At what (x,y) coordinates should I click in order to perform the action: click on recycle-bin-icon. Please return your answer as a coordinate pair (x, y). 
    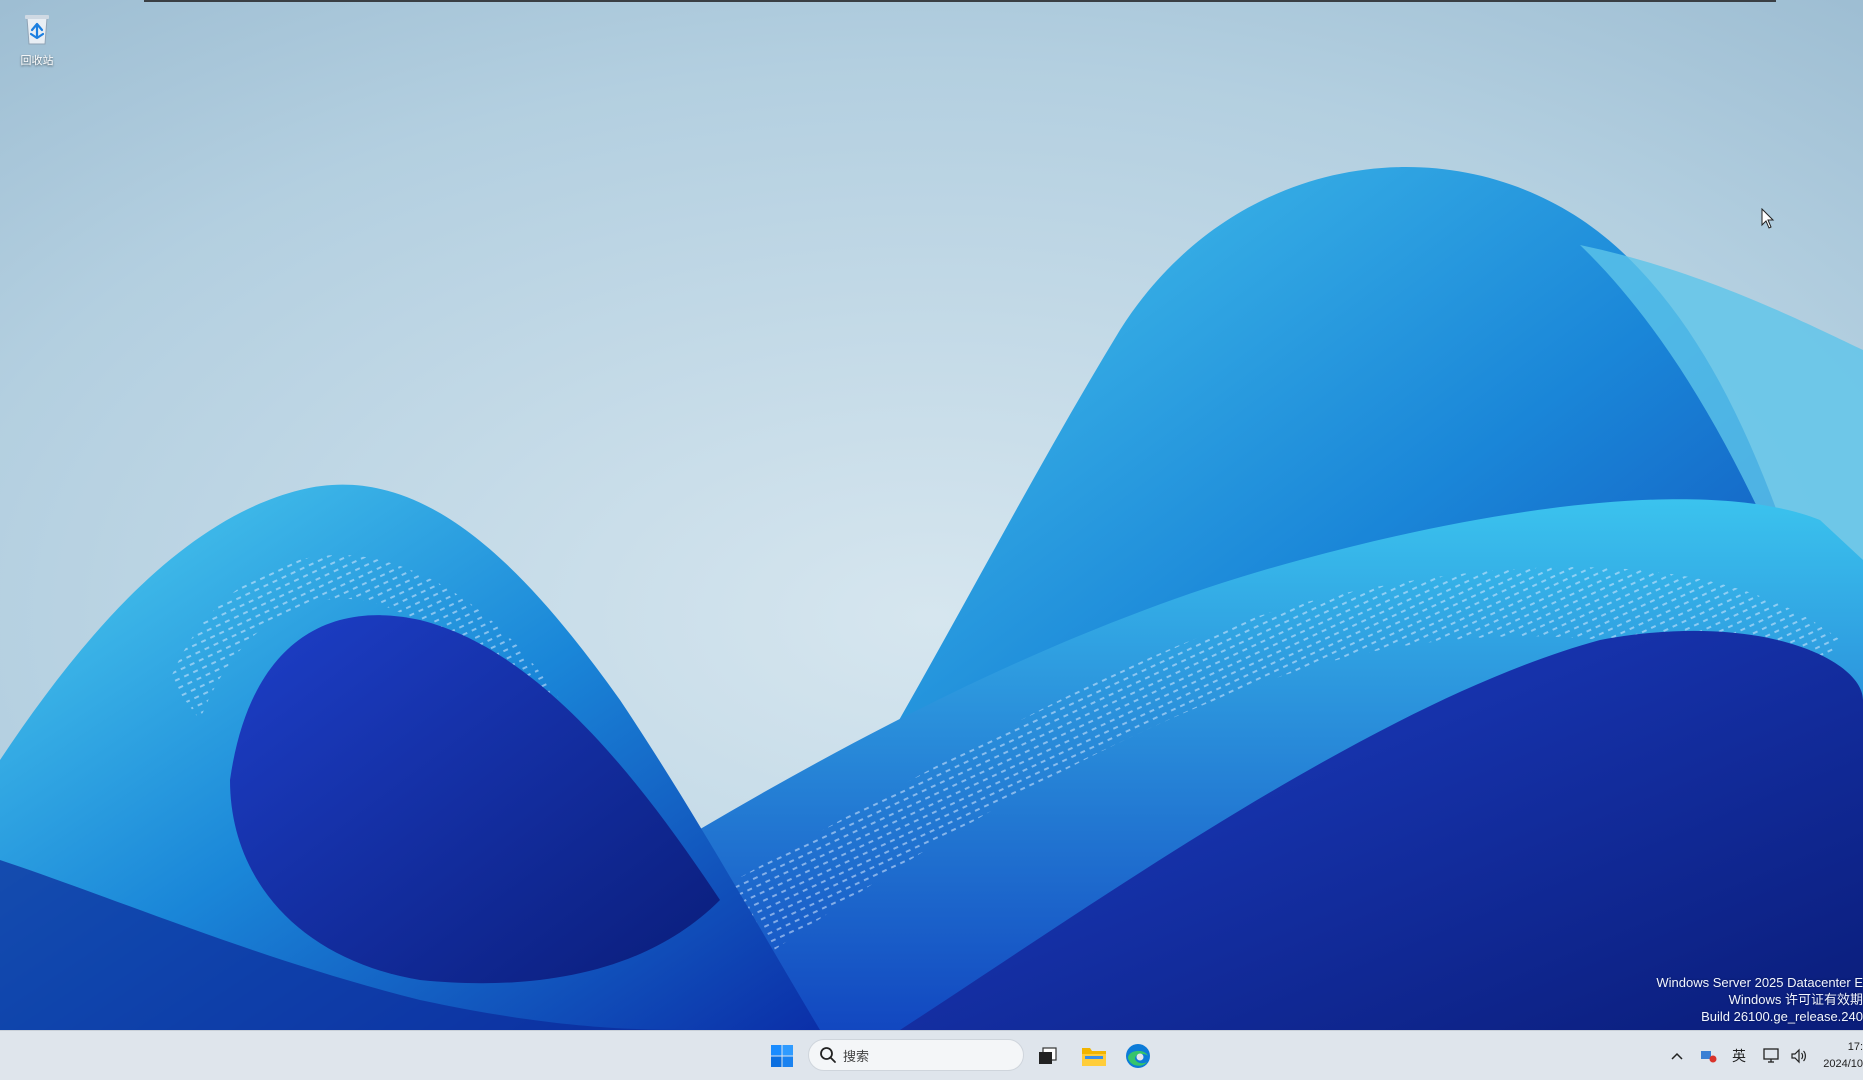
    Looking at the image, I should click on (37, 30).